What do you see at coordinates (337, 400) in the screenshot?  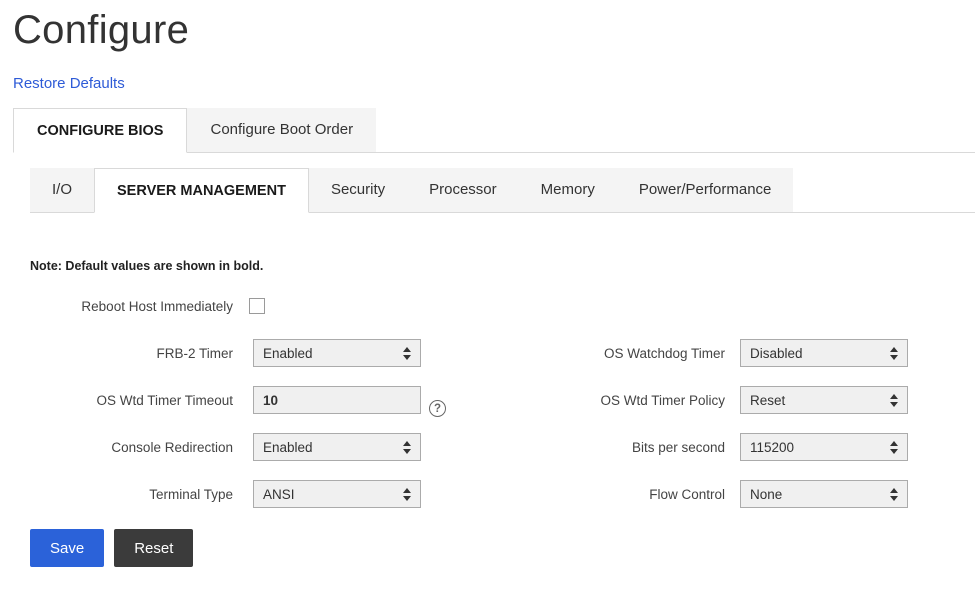 I see `os-wtd-timer-timeout-input` at bounding box center [337, 400].